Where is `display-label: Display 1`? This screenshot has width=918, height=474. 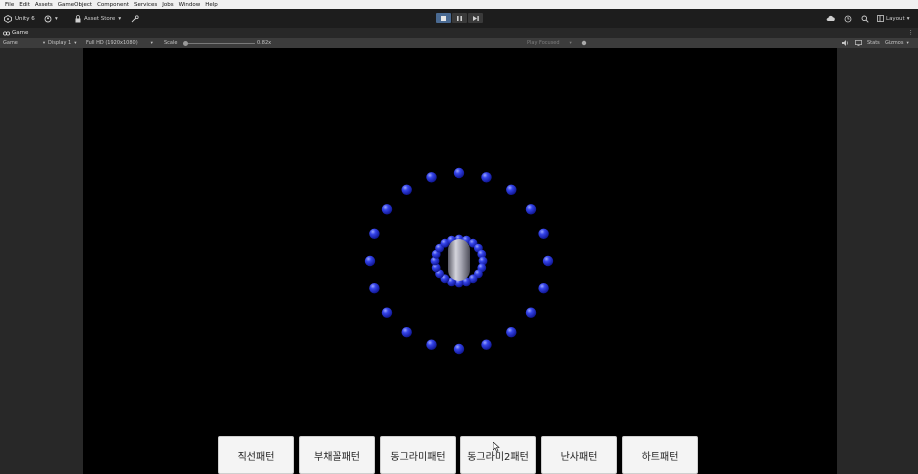 display-label: Display 1 is located at coordinates (60, 43).